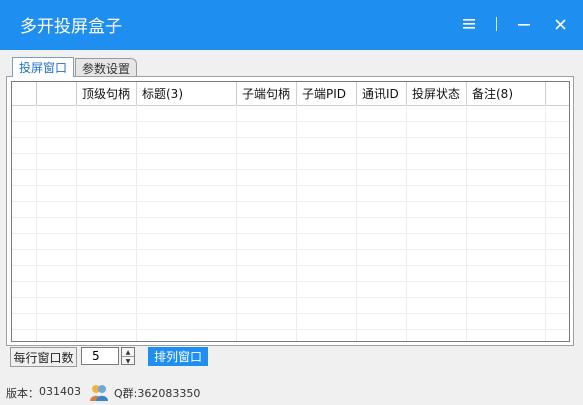 This screenshot has height=405, width=583. Describe the element at coordinates (327, 93) in the screenshot. I see `column-header-child-pid: 子端PID` at that location.